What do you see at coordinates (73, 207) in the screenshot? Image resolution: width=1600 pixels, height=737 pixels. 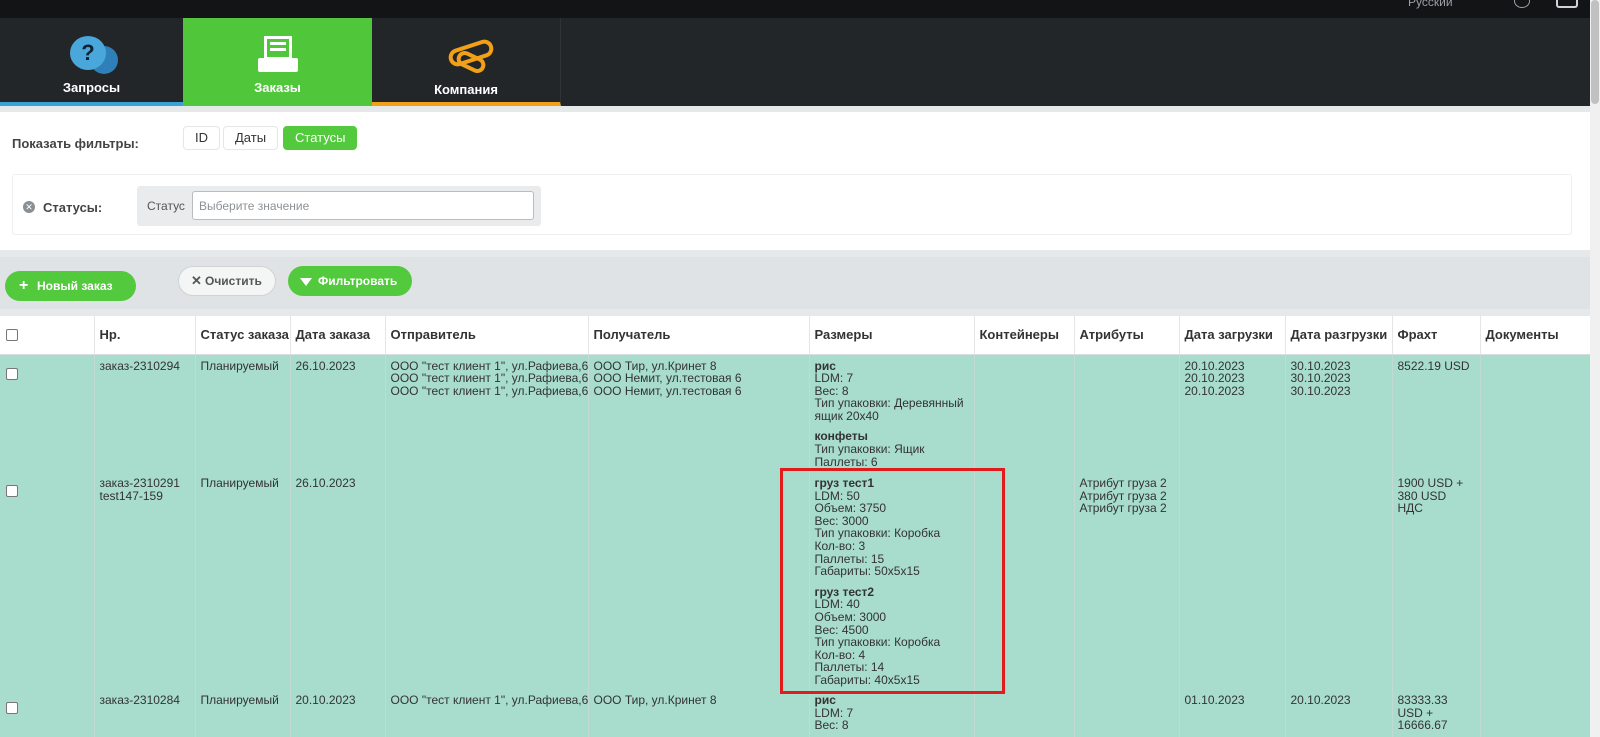 I see `status-filter-label: Статусы:` at bounding box center [73, 207].